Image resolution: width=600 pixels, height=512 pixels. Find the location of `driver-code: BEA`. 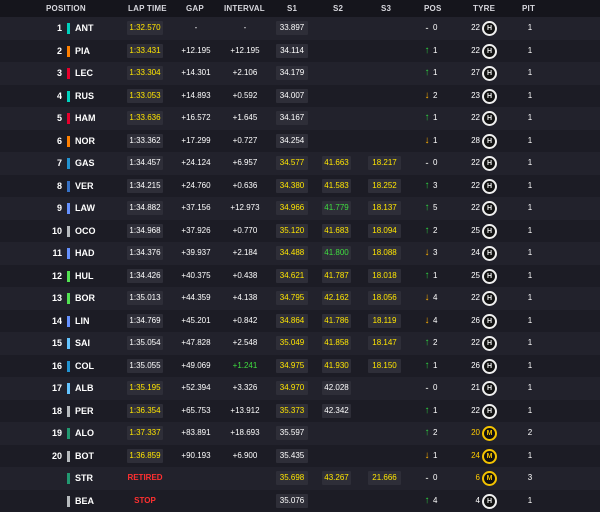

driver-code: BEA is located at coordinates (84, 501).